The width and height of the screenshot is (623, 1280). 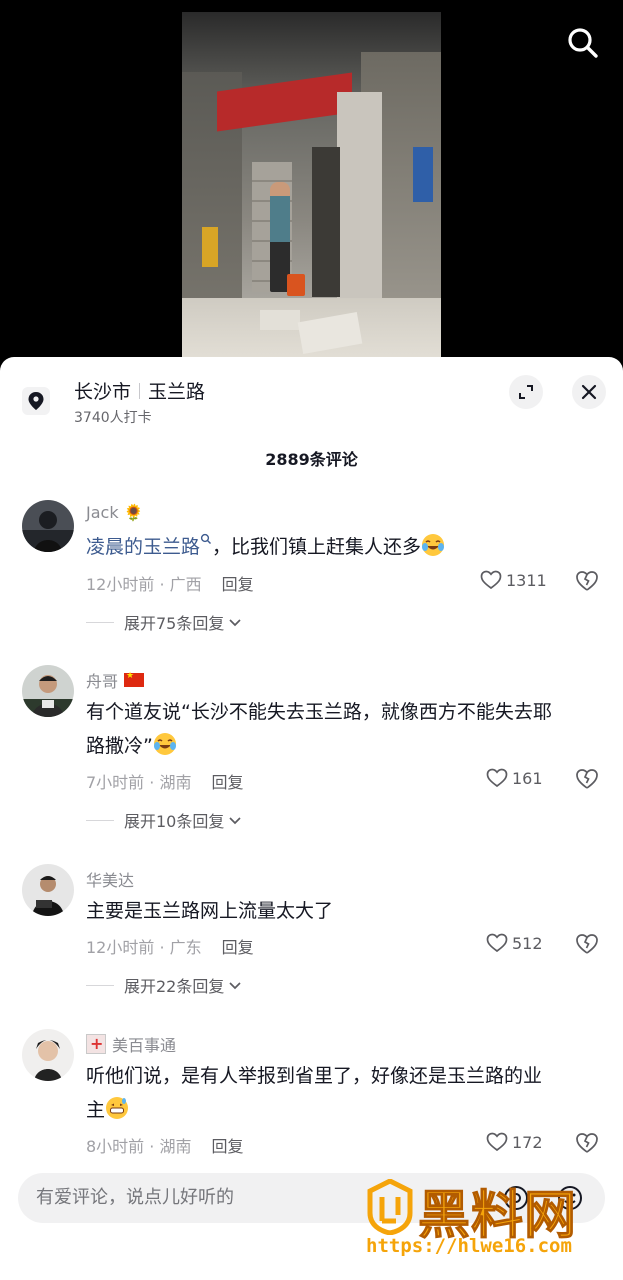 I want to click on location-header: 长沙市 玉兰路 3740人打卡, so click(x=311, y=397).